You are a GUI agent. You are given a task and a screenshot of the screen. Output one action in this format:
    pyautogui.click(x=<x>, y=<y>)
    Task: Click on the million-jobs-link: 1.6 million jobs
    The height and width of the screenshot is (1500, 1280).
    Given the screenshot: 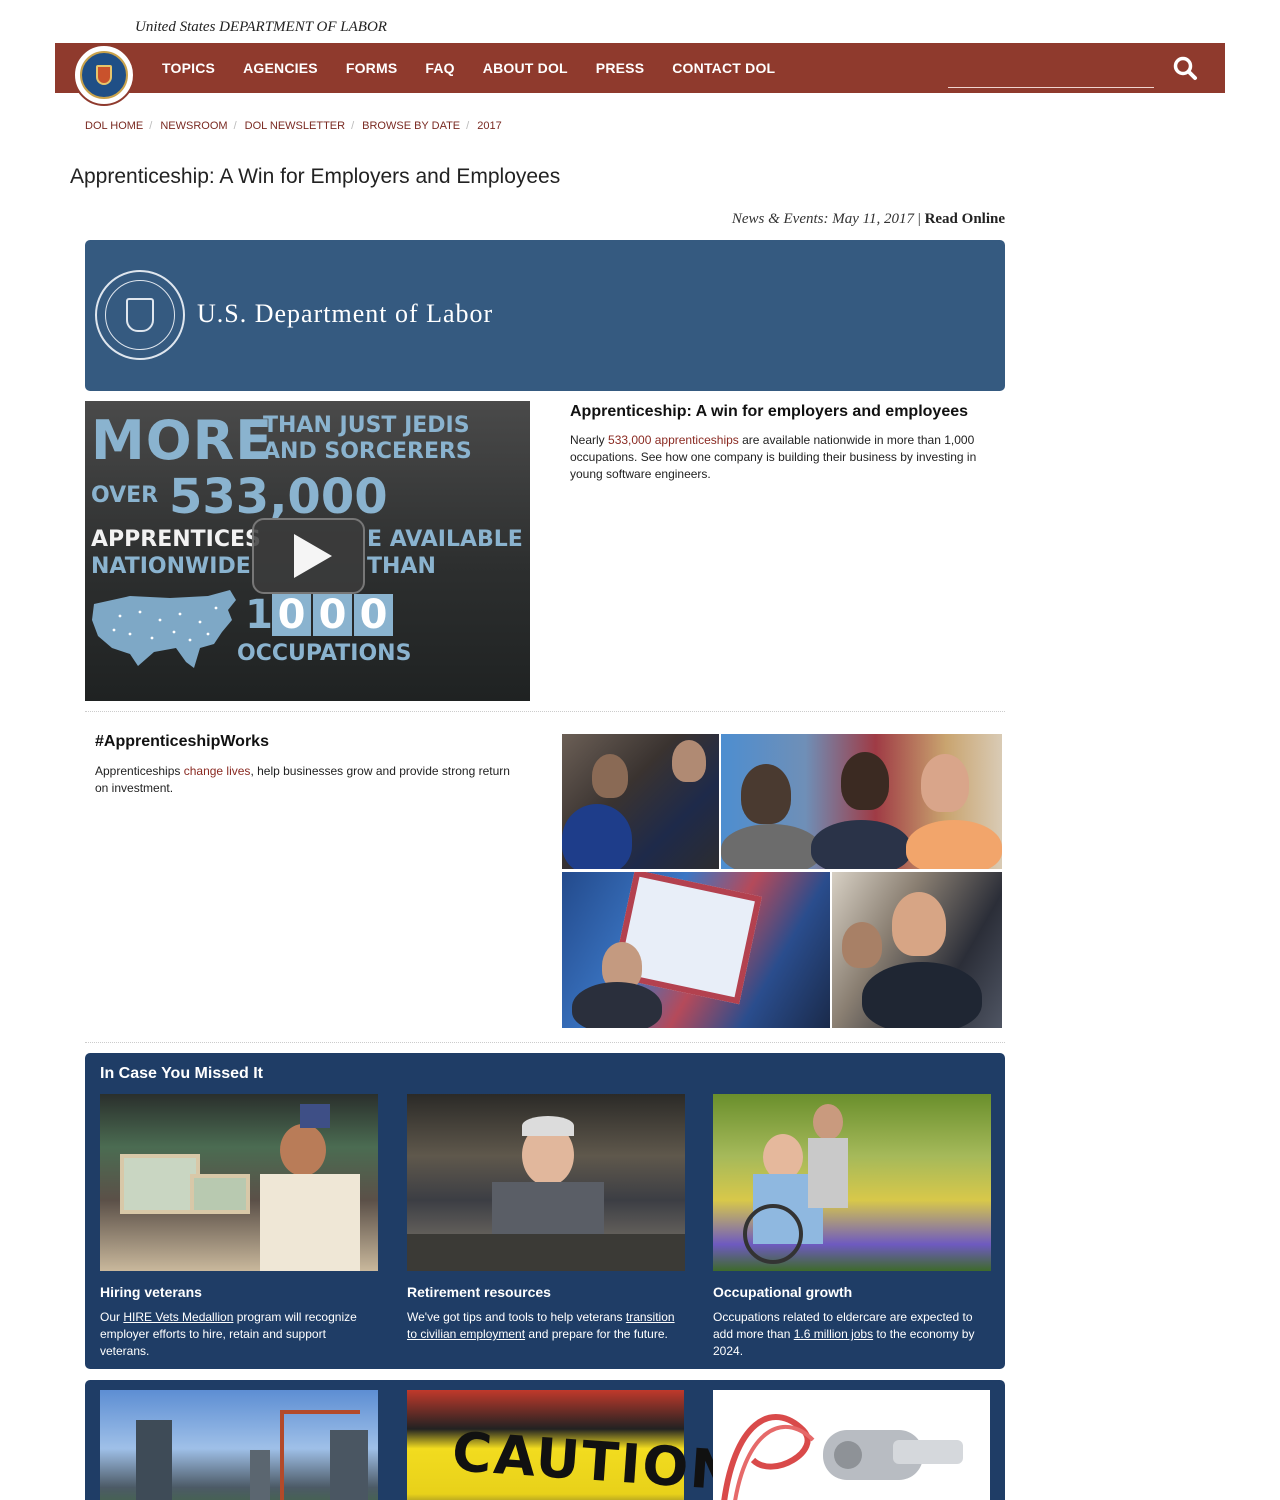 What is the action you would take?
    pyautogui.click(x=833, y=1334)
    